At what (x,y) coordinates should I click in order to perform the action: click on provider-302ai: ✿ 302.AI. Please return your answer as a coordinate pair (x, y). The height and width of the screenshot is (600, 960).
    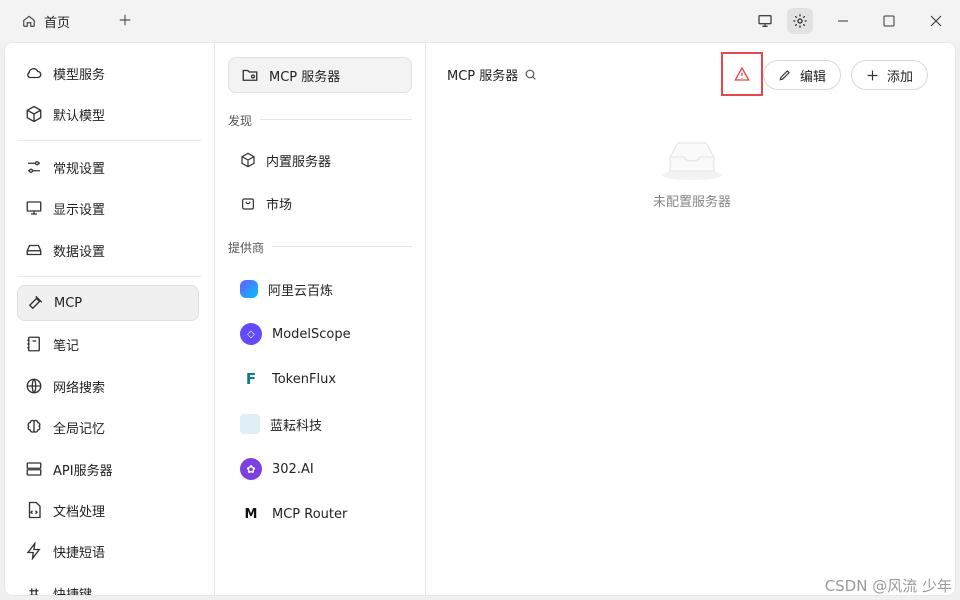
    Looking at the image, I should click on (320, 469).